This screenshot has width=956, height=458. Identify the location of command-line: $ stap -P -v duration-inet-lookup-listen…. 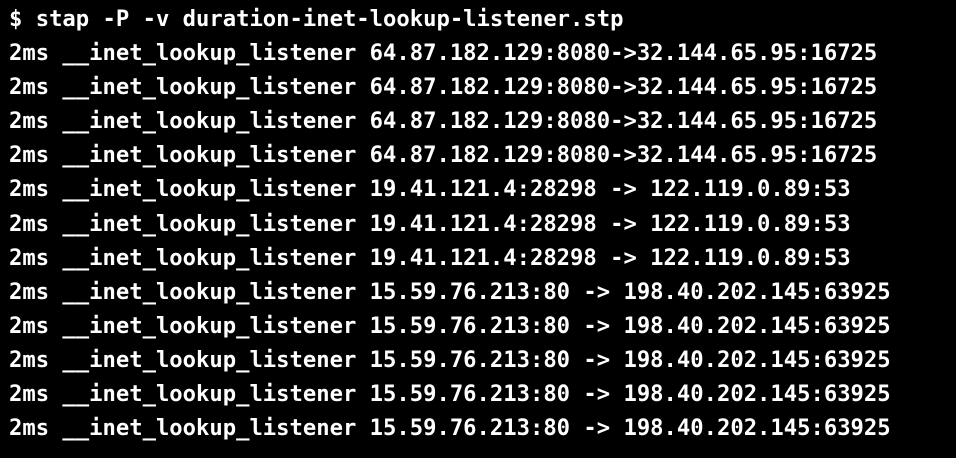
(316, 19).